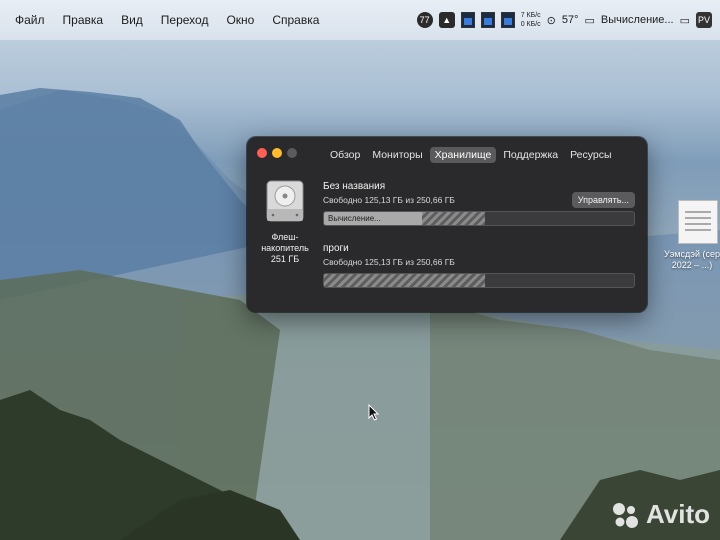 The width and height of the screenshot is (720, 540). I want to click on memory-graph-icon, so click(487, 20).